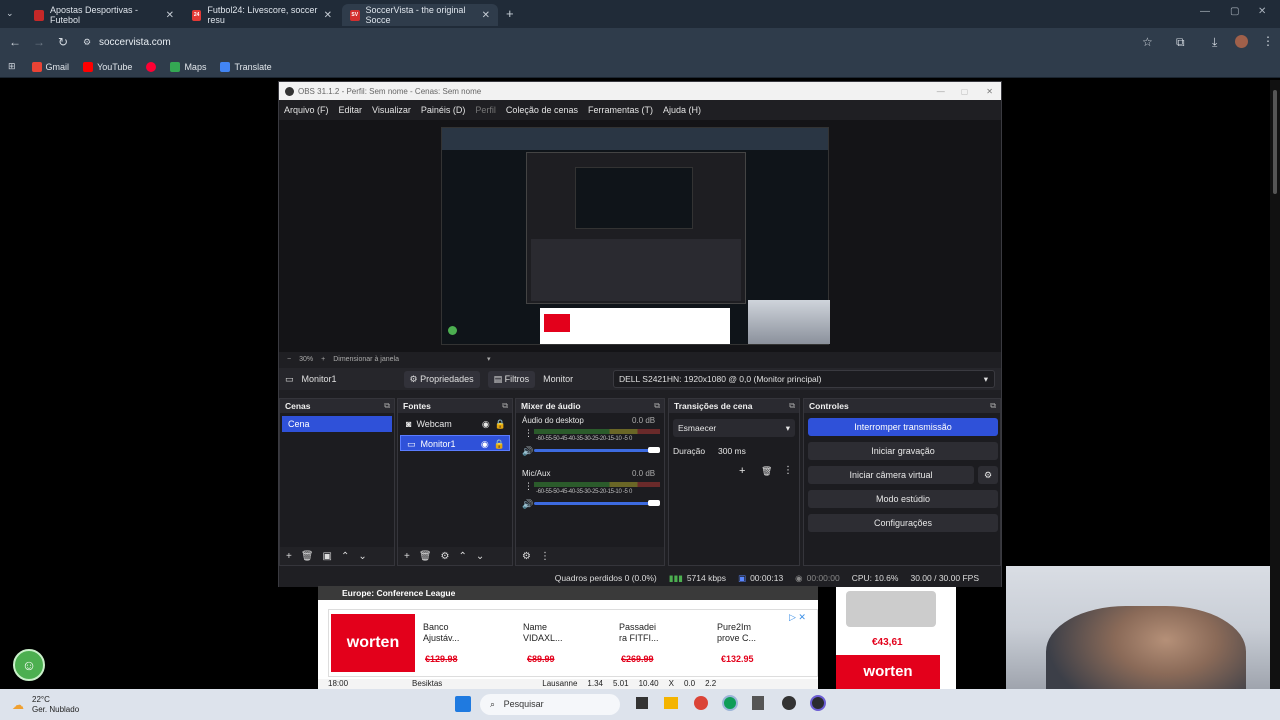 Image resolution: width=1280 pixels, height=720 pixels. What do you see at coordinates (50, 66) in the screenshot?
I see `bookmark-gmail: Gmail` at bounding box center [50, 66].